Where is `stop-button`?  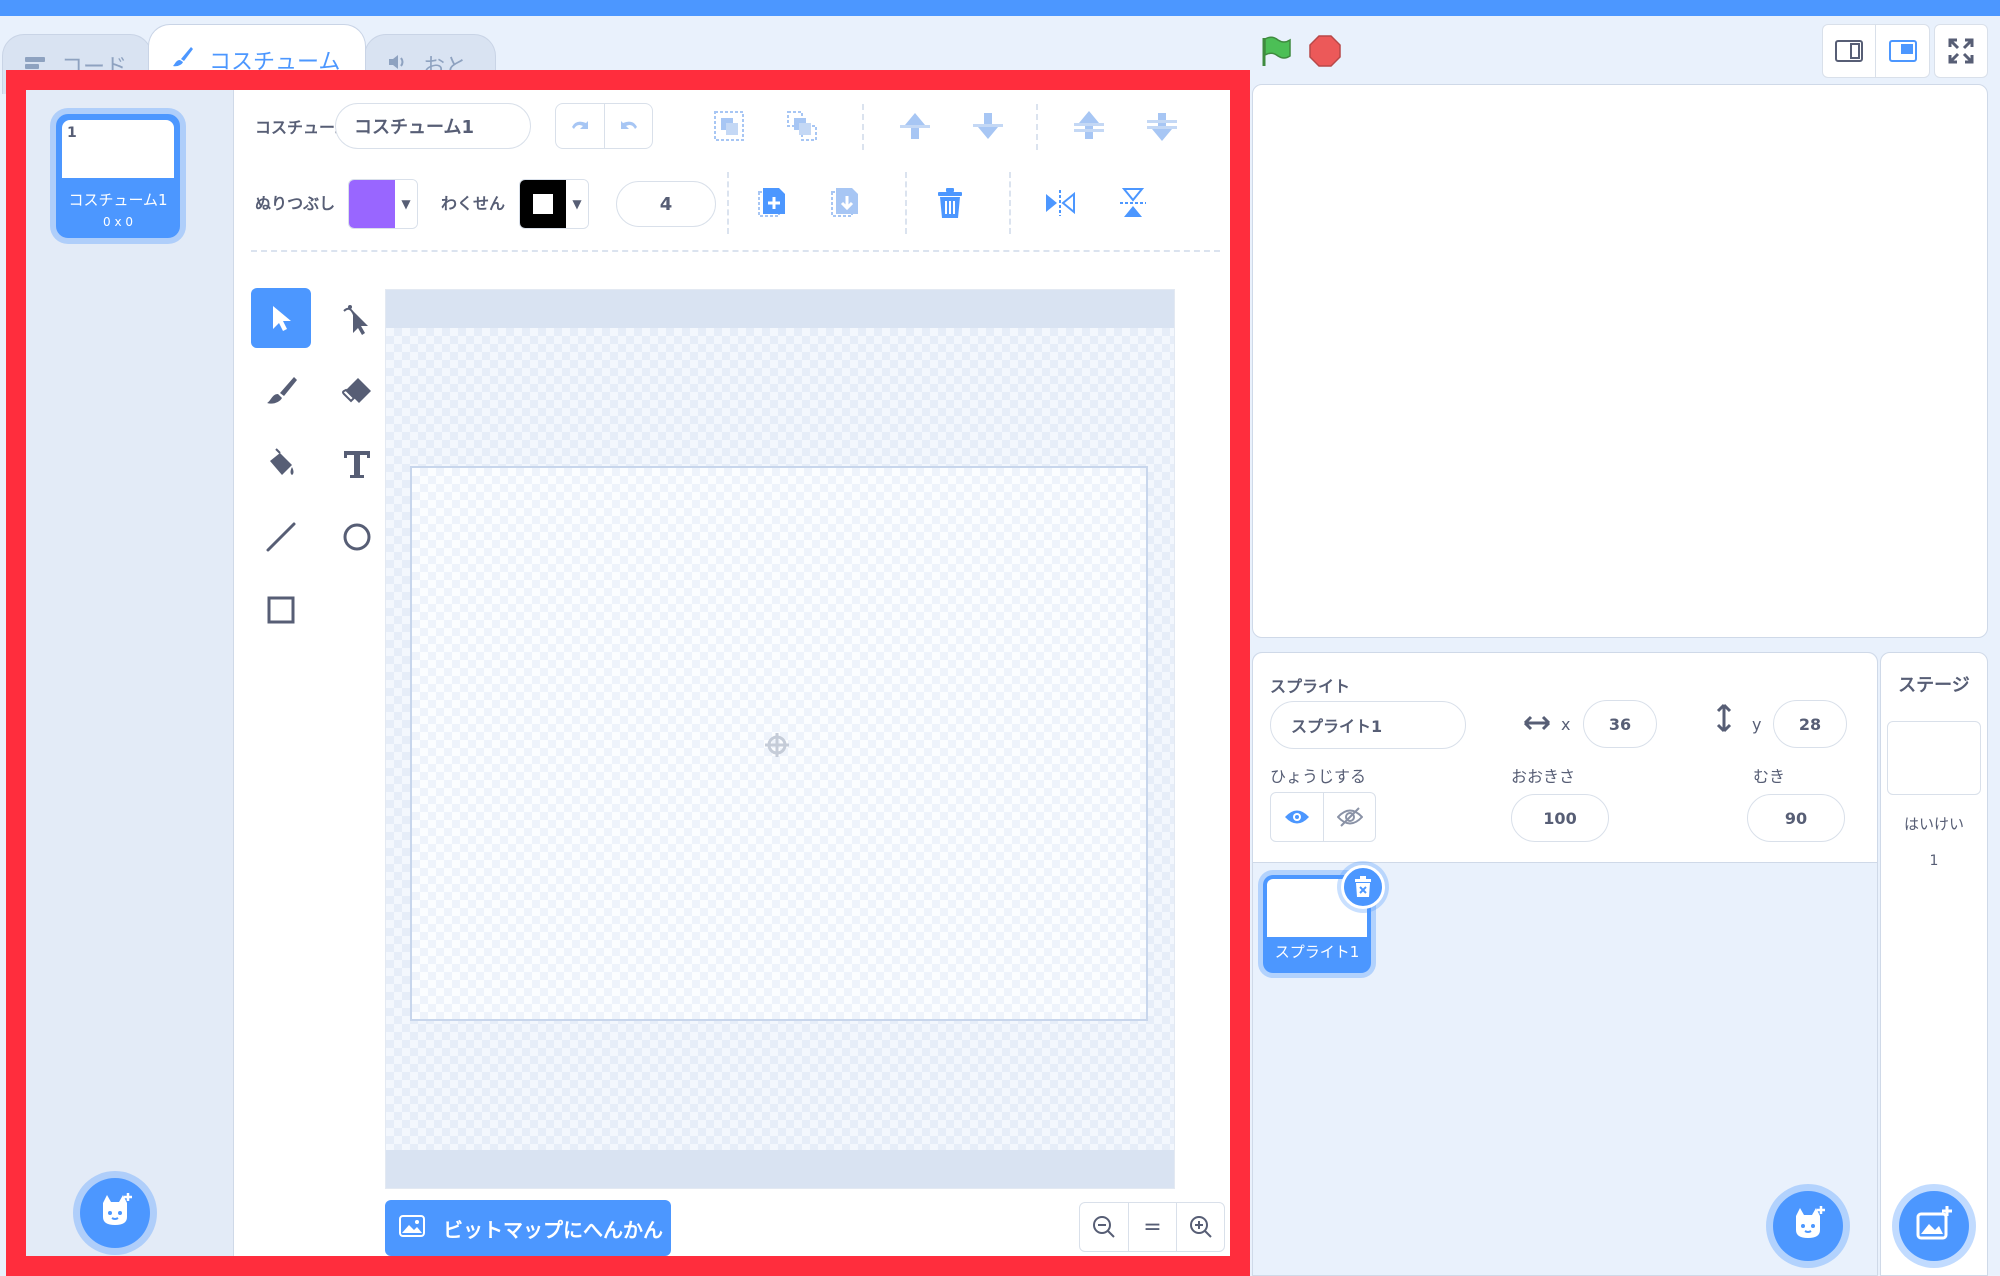 stop-button is located at coordinates (1325, 53).